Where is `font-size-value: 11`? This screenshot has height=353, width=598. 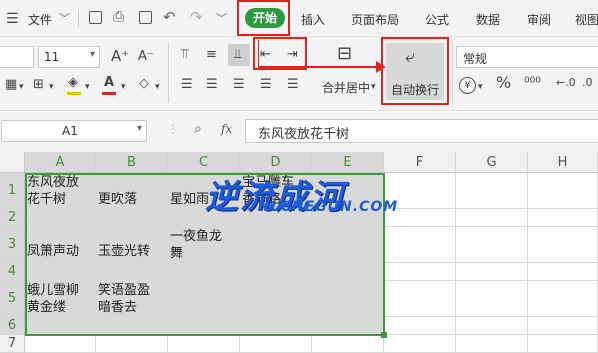
font-size-value: 11 is located at coordinates (52, 57).